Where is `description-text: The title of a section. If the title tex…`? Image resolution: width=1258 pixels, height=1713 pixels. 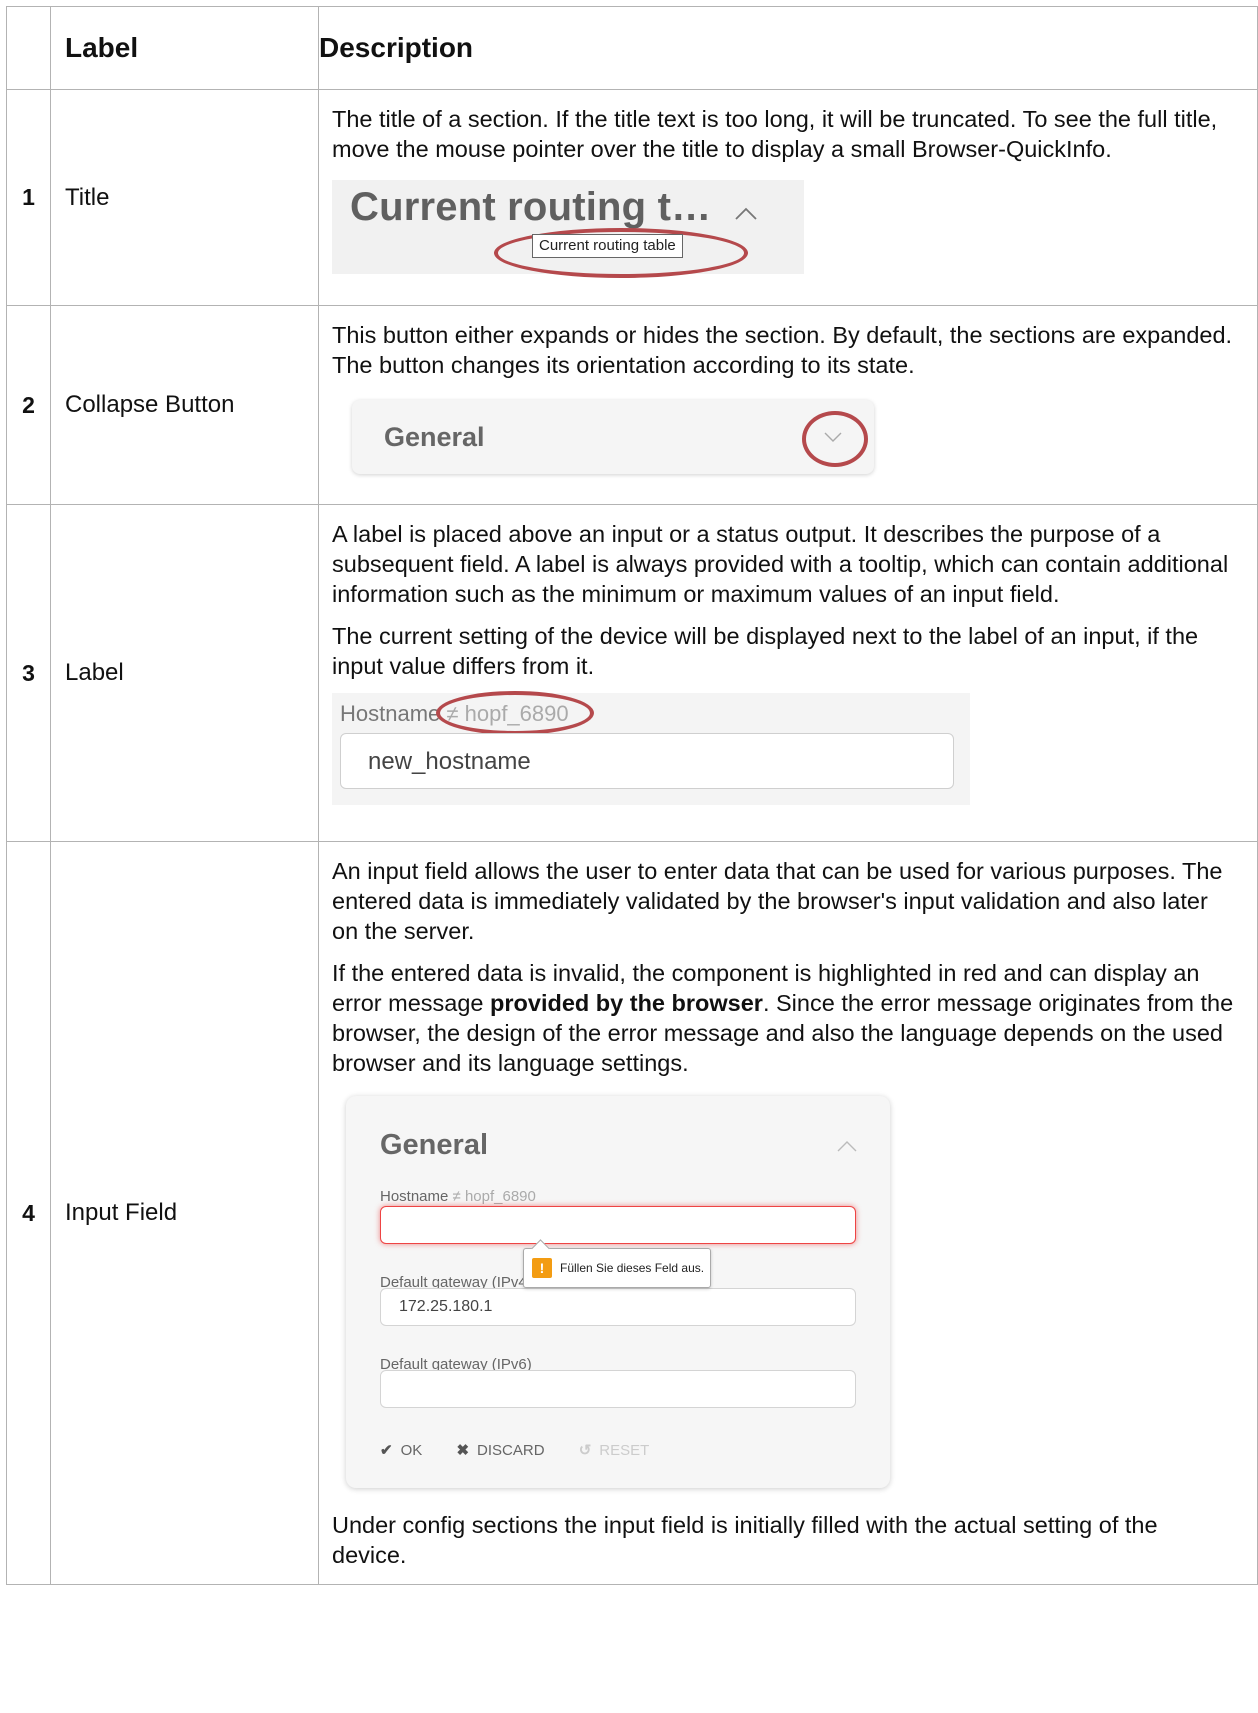 description-text: The title of a section. If the title tex… is located at coordinates (775, 134).